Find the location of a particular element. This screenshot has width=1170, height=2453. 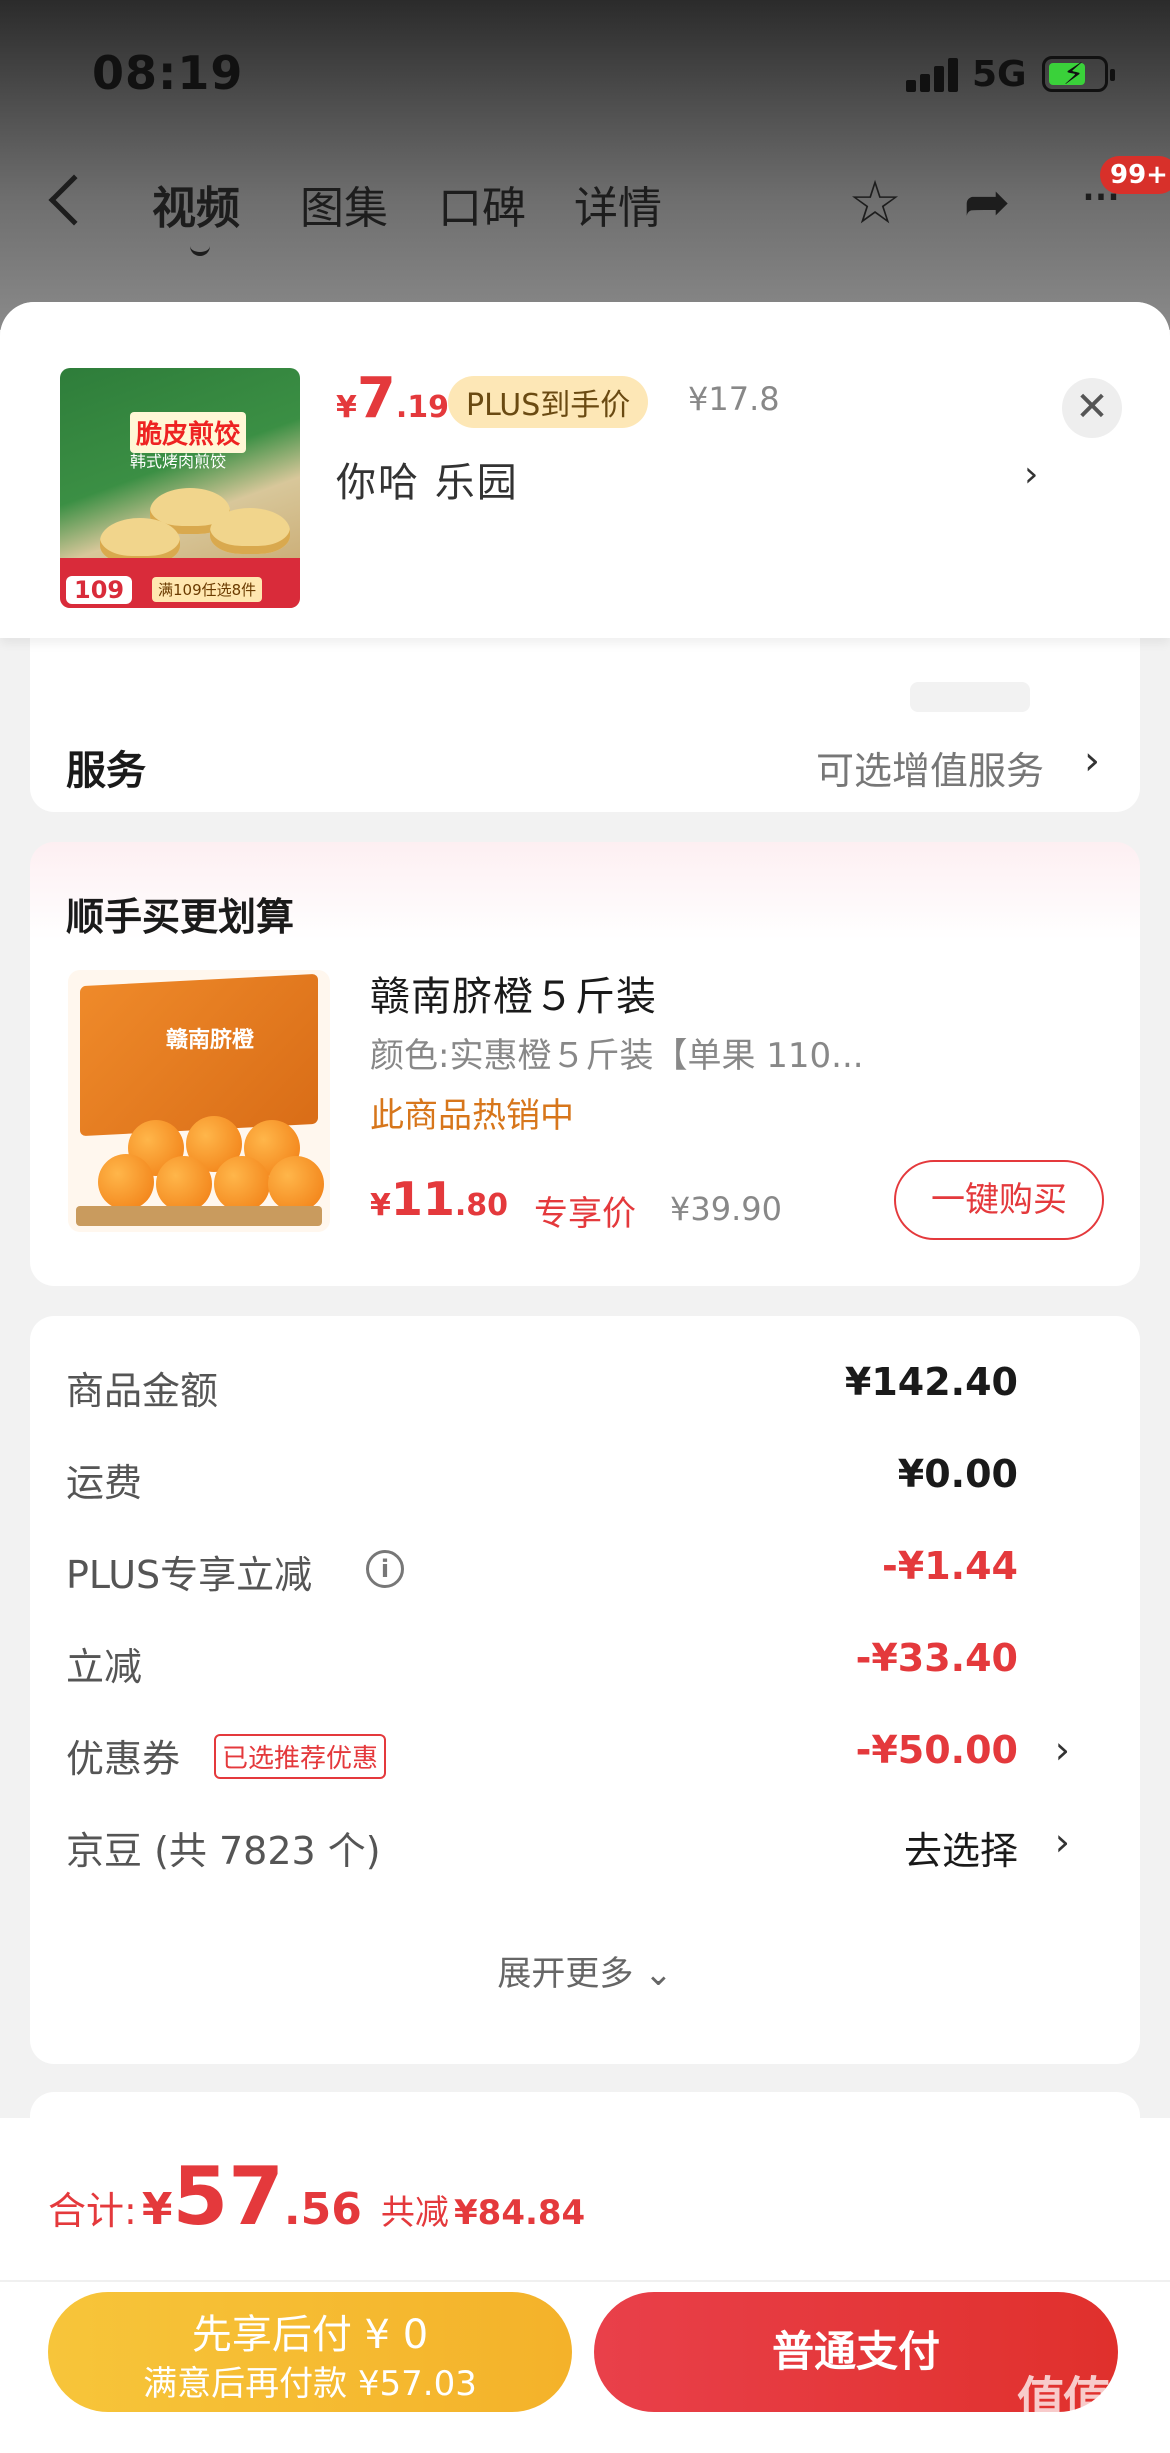

coupon-status-badge: 已选推荐优惠 is located at coordinates (300, 1756).